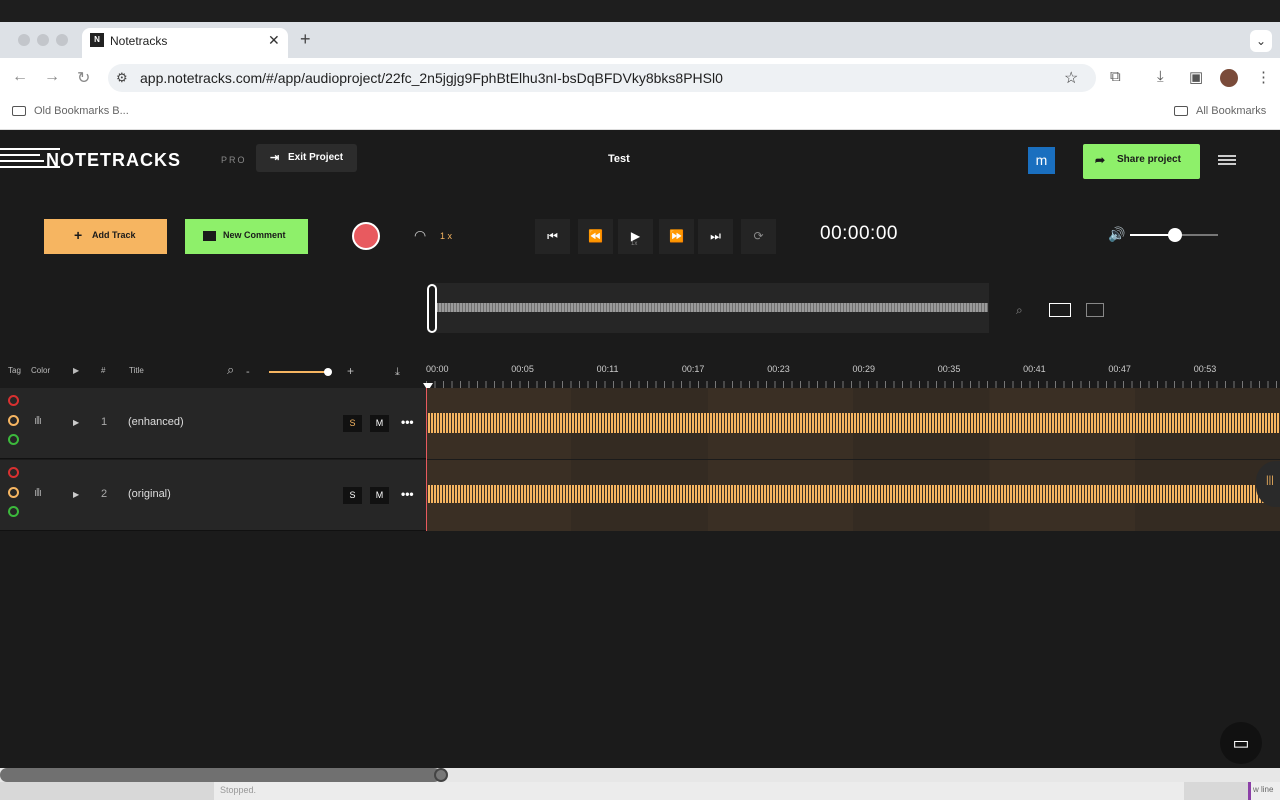 Image resolution: width=1280 pixels, height=800 pixels. I want to click on ruler-ticks, so click(853, 384).